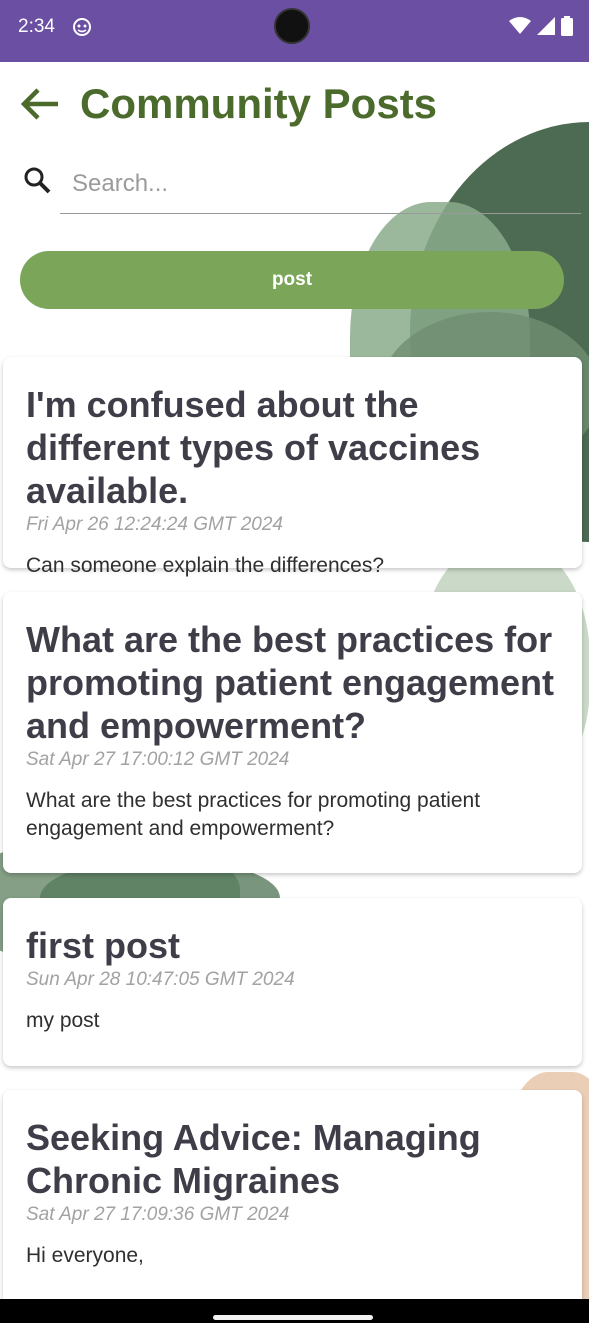 This screenshot has height=1323, width=589. Describe the element at coordinates (546, 26) in the screenshot. I see `signal-icon` at that location.